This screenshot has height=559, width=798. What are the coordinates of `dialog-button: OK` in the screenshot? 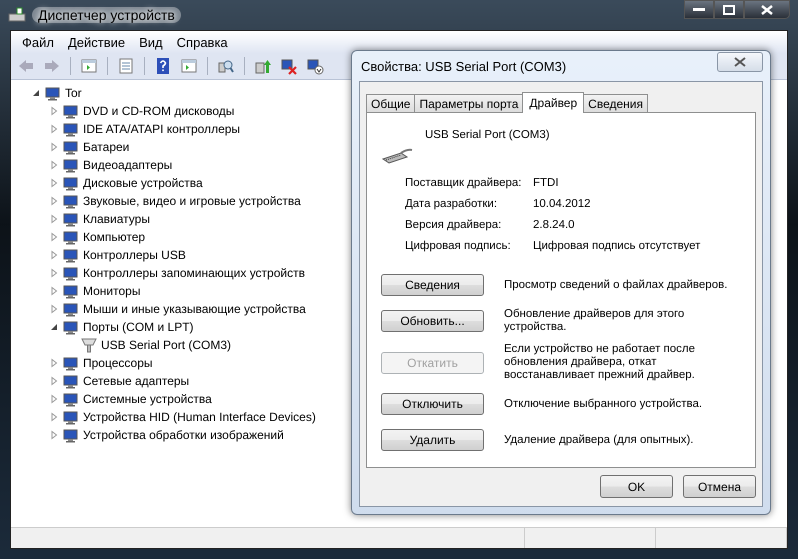 It's located at (636, 486).